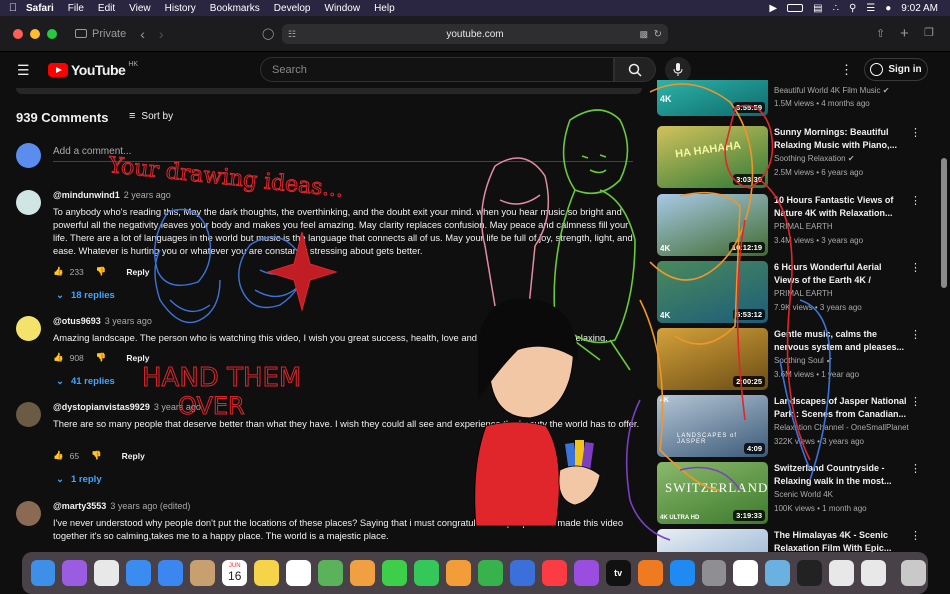 This screenshot has height=594, width=950. I want to click on menu-app-name: Safari, so click(40, 8).